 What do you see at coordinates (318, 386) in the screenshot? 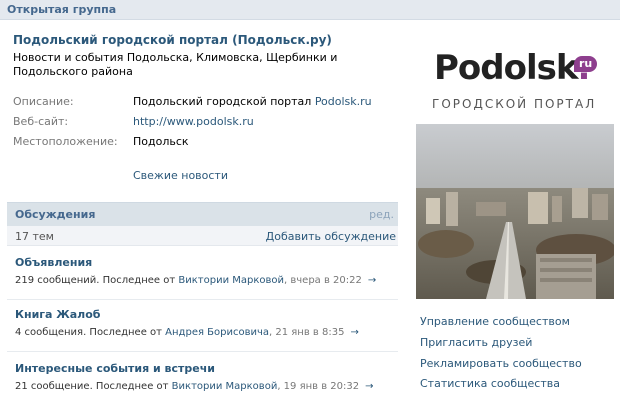
I see `topic-last-date: , 19 янв в 20:32` at bounding box center [318, 386].